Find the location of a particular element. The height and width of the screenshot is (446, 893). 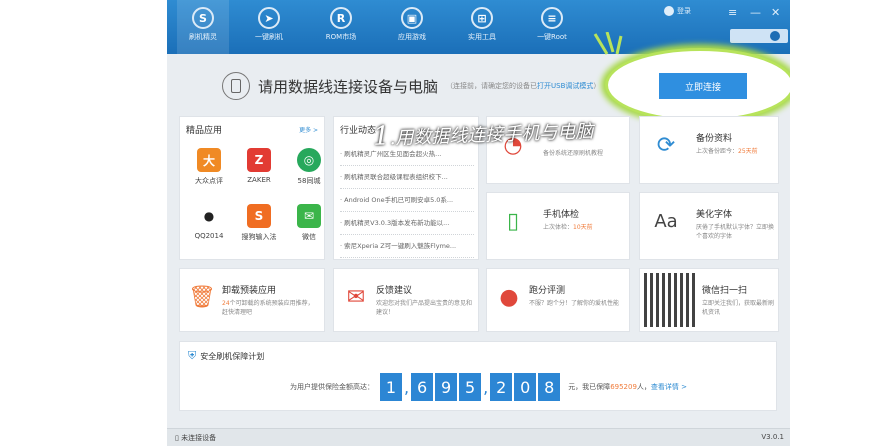

digit: 1 is located at coordinates (391, 387).